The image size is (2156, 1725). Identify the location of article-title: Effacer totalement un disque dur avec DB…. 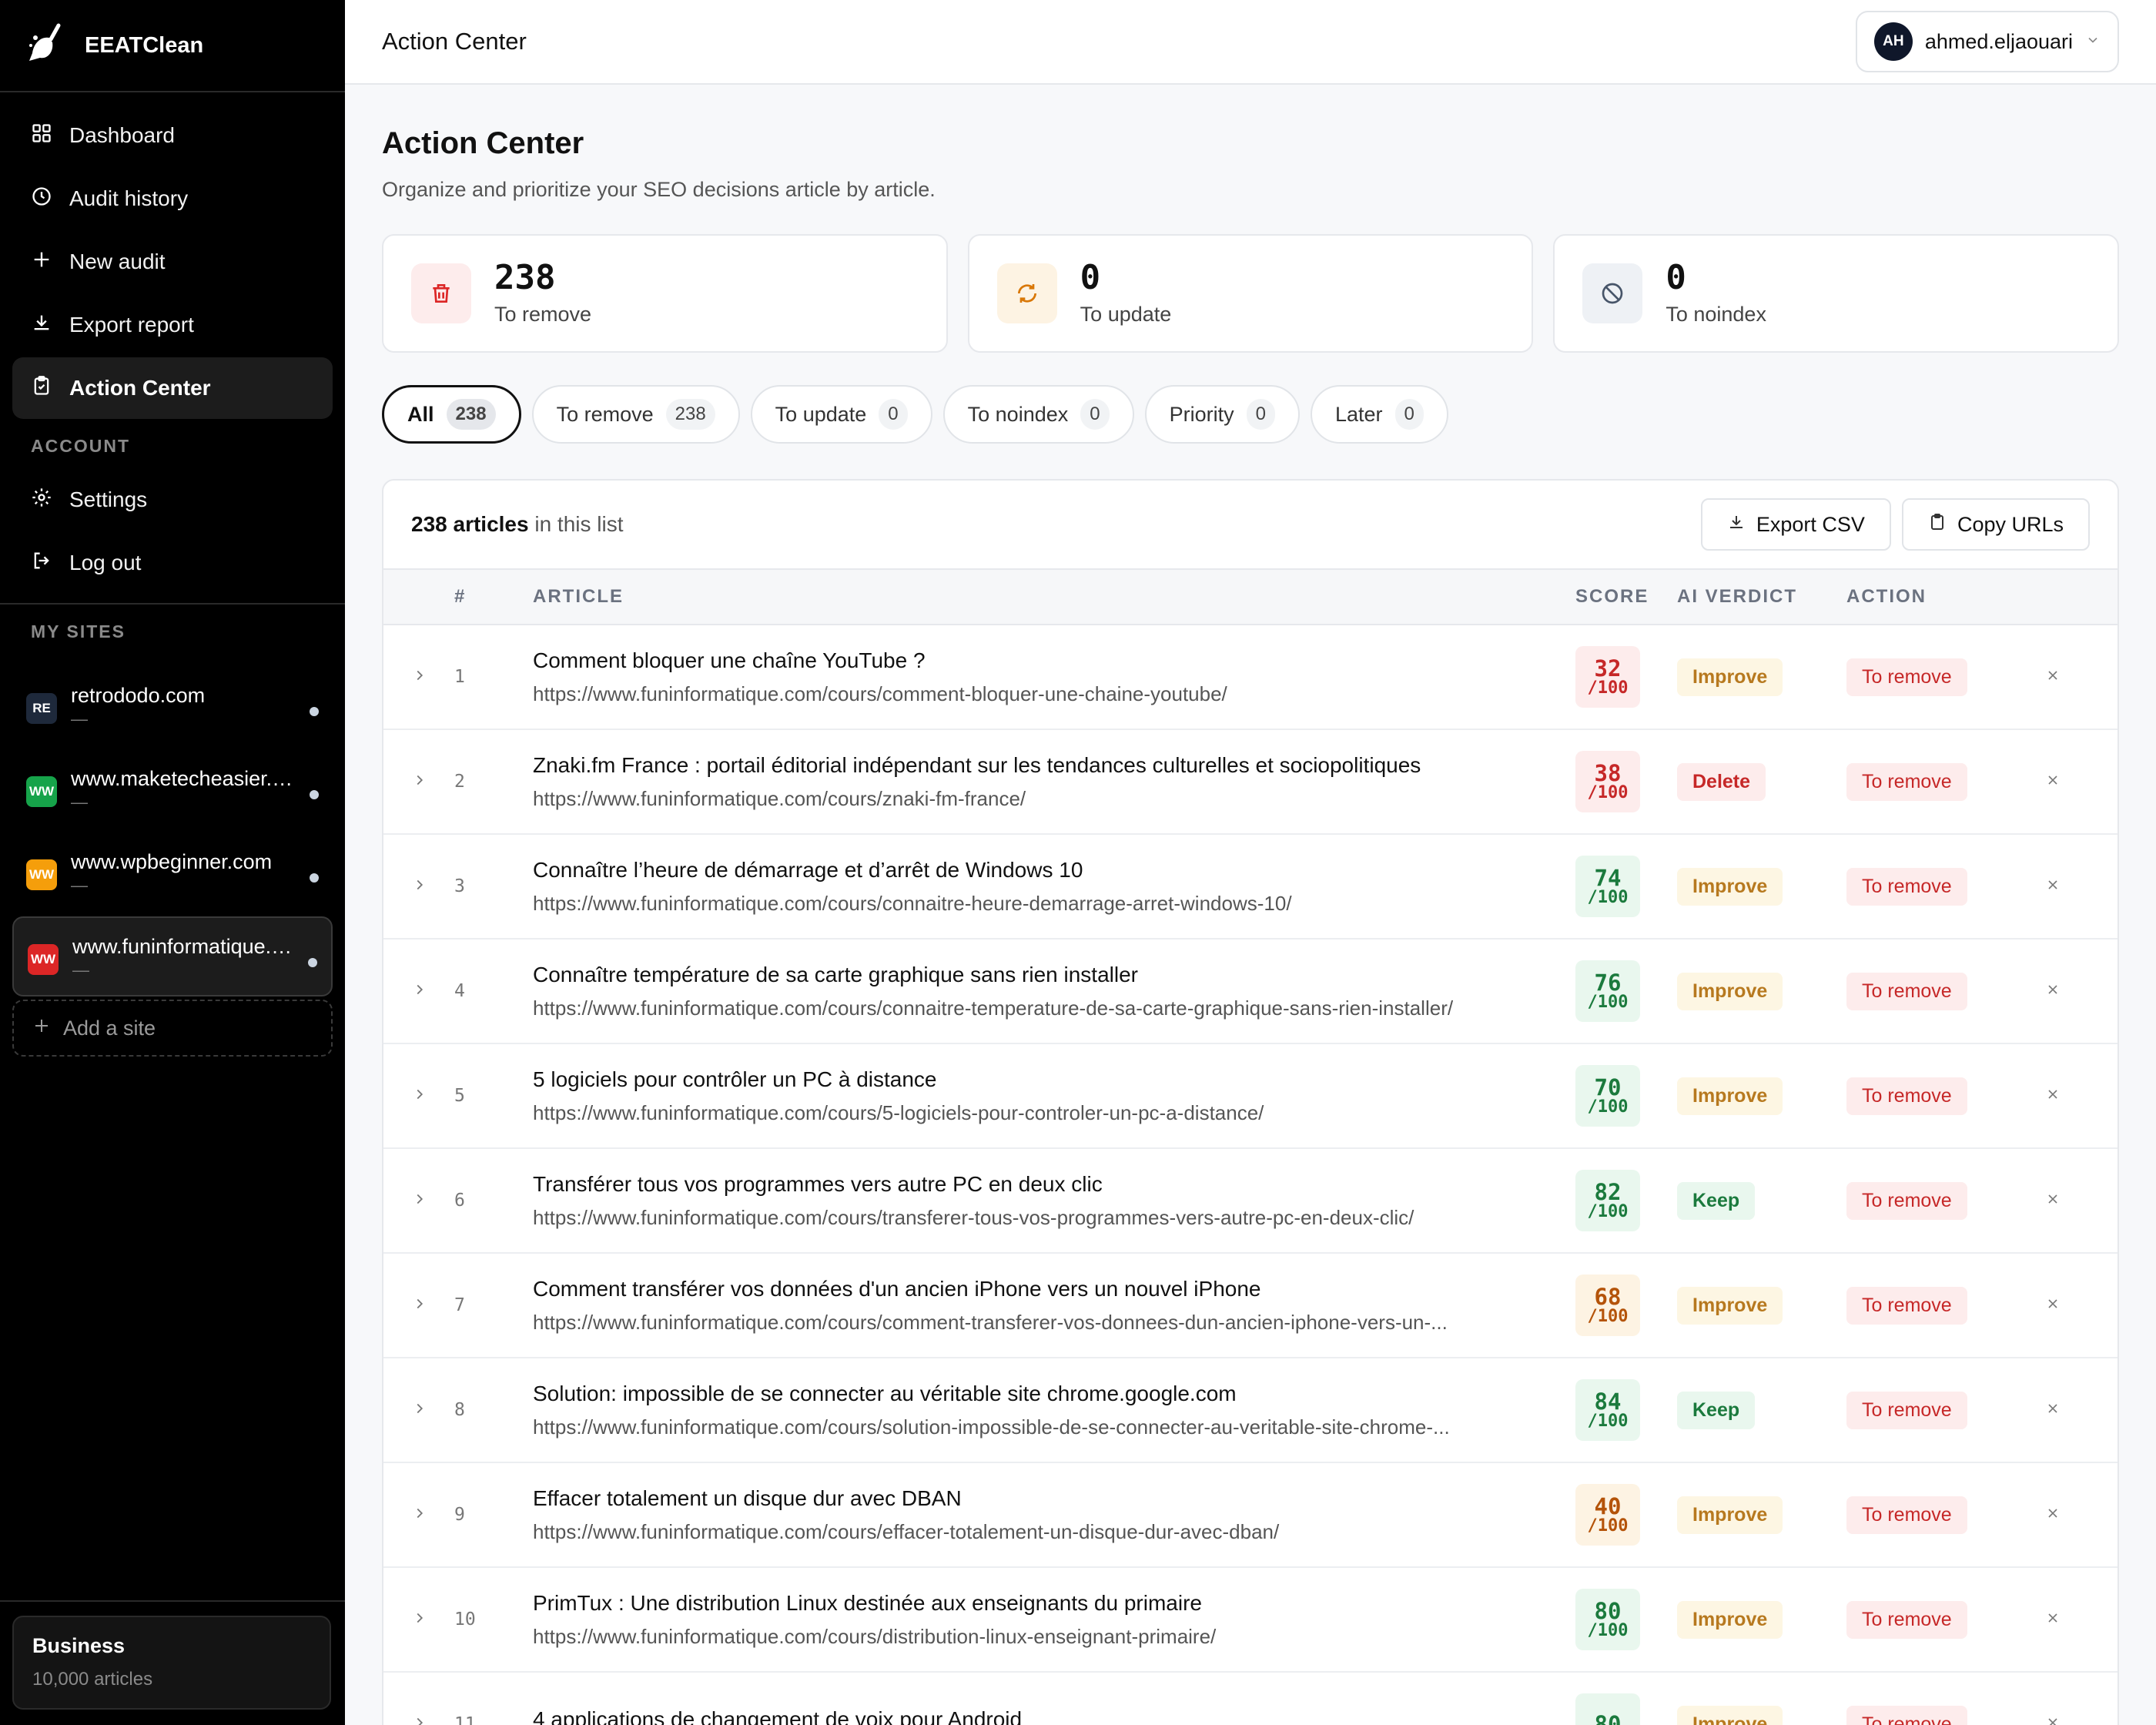
(1049, 1498).